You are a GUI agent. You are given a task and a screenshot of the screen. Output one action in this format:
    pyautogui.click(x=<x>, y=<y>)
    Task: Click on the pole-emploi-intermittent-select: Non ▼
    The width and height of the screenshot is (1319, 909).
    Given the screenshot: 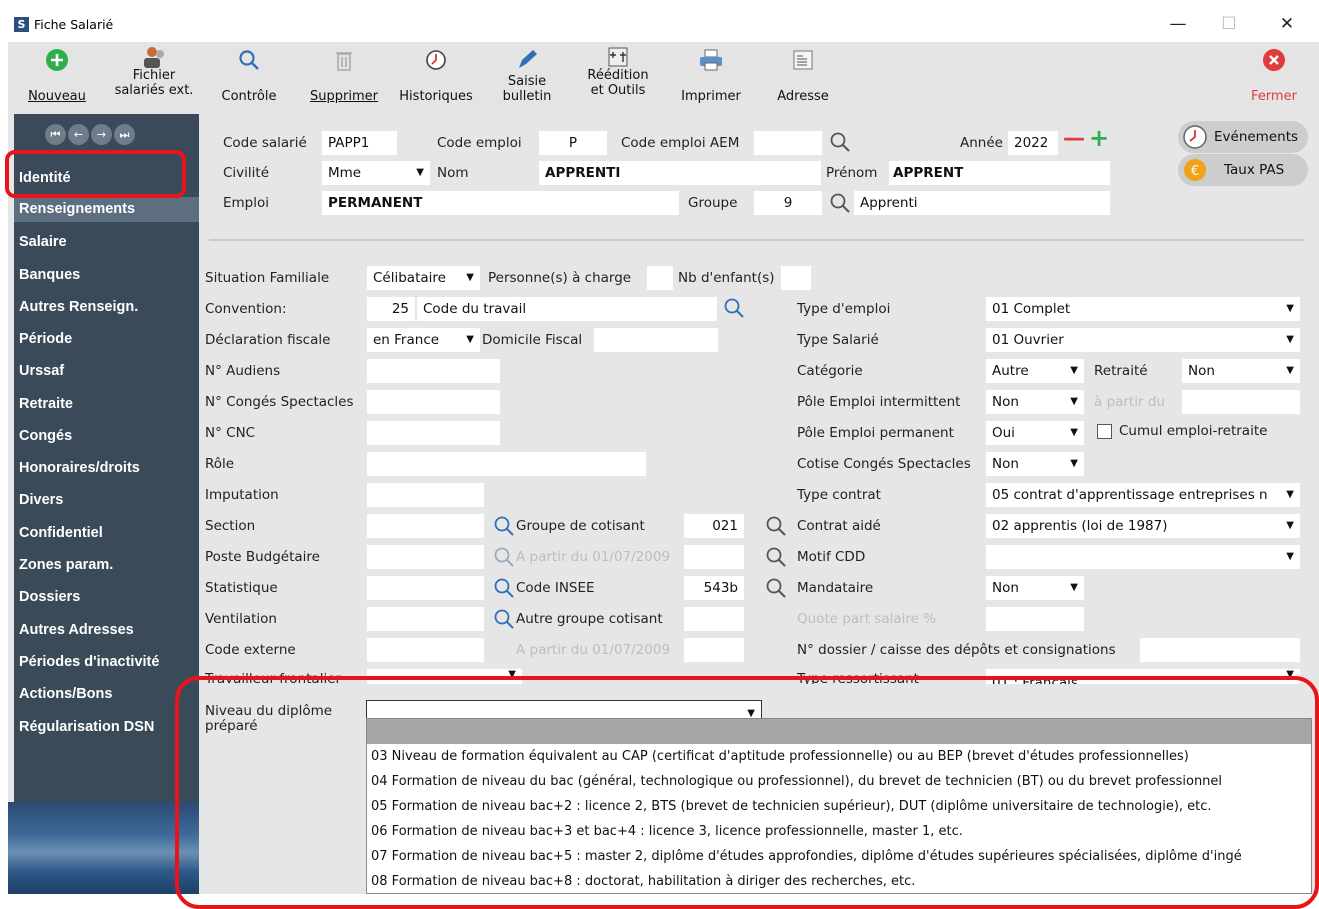 What is the action you would take?
    pyautogui.click(x=1035, y=402)
    